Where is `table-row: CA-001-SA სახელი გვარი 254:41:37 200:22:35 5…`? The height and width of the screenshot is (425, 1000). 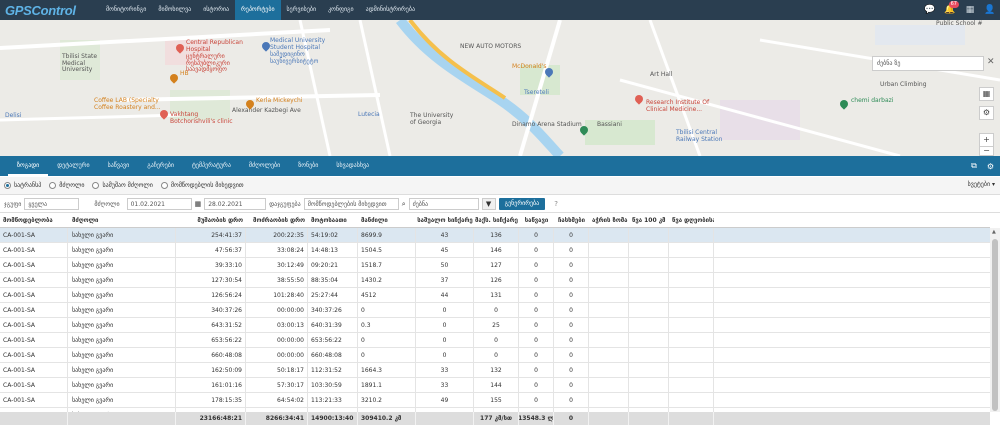 table-row: CA-001-SA სახელი გვარი 254:41:37 200:22:35 5… is located at coordinates (495, 235).